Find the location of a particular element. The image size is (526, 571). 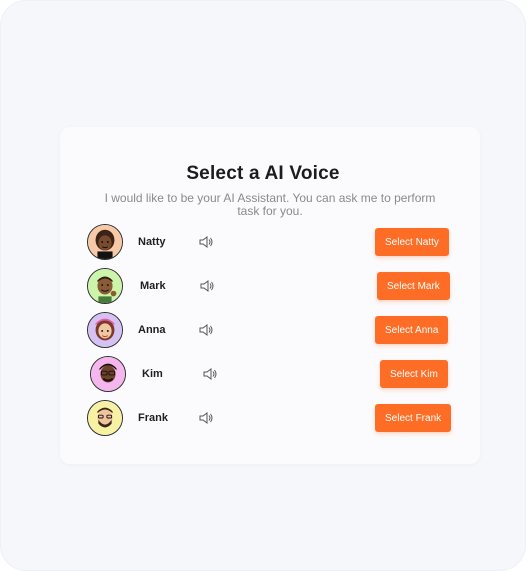

avatar-natty-image is located at coordinates (105, 242).